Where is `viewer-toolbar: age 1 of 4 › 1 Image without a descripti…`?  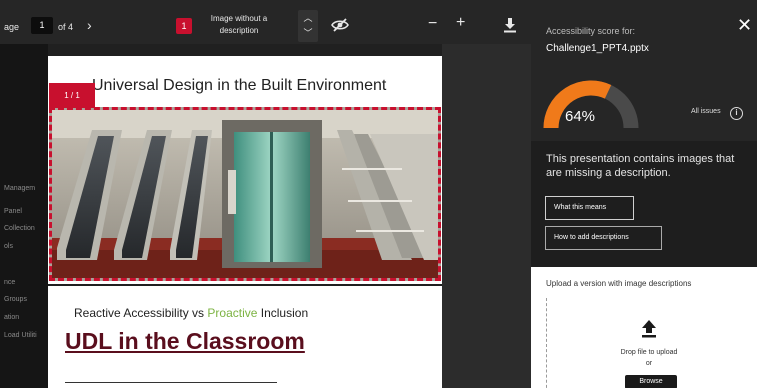 viewer-toolbar: age 1 of 4 › 1 Image without a descripti… is located at coordinates (265, 22).